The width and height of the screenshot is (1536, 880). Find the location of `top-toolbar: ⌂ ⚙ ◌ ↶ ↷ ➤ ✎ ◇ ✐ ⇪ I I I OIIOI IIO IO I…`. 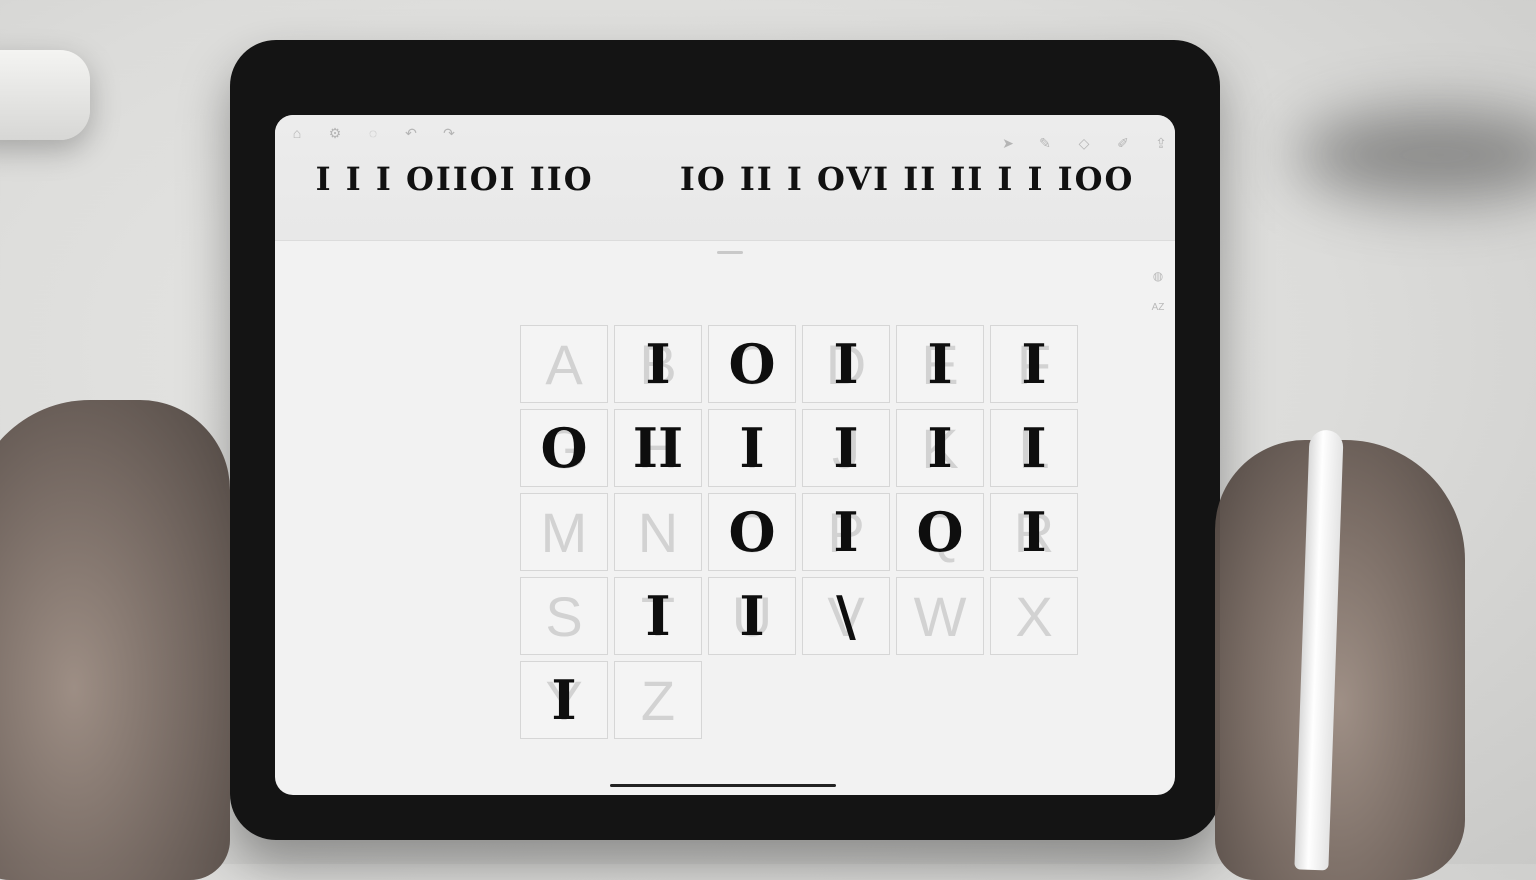

top-toolbar: ⌂ ⚙ ◌ ↶ ↷ ➤ ✎ ◇ ✐ ⇪ I I I OIIOI IIO IO I… is located at coordinates (725, 178).